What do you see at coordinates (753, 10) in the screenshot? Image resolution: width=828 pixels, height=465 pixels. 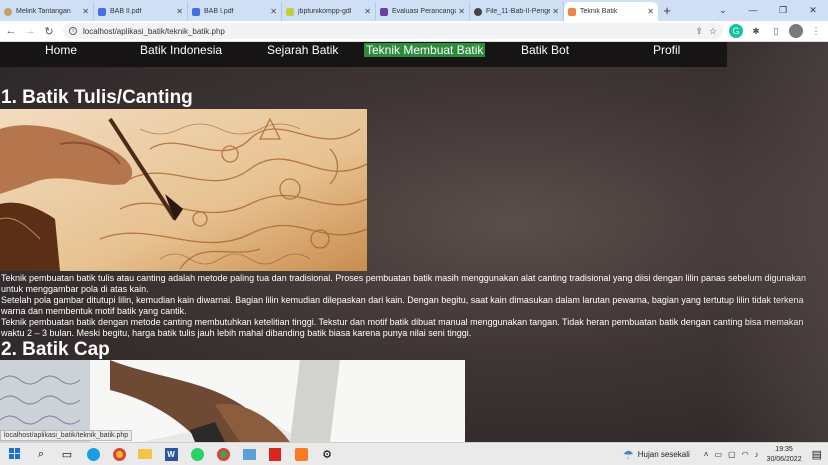 I see `minimize-icon: —` at bounding box center [753, 10].